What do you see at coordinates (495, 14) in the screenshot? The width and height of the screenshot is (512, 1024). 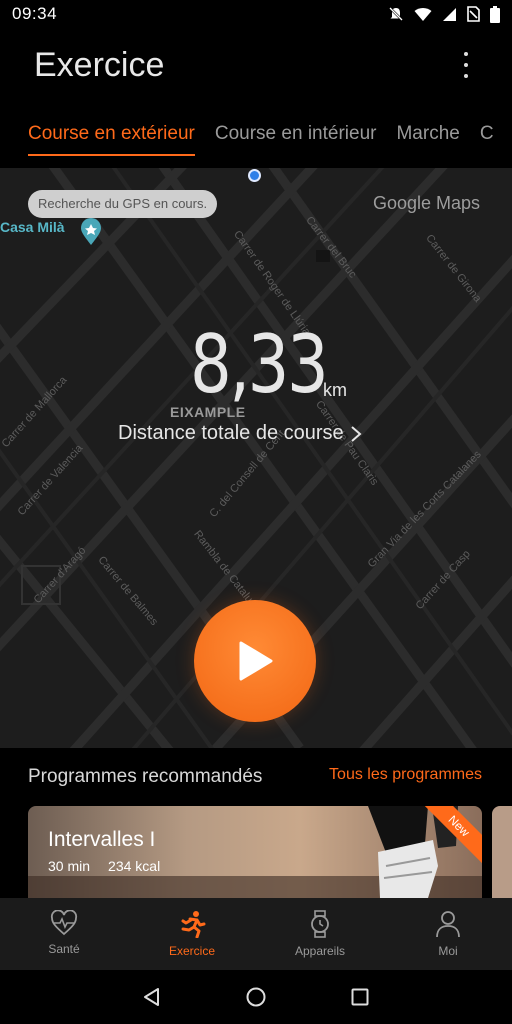 I see `battery-icon` at bounding box center [495, 14].